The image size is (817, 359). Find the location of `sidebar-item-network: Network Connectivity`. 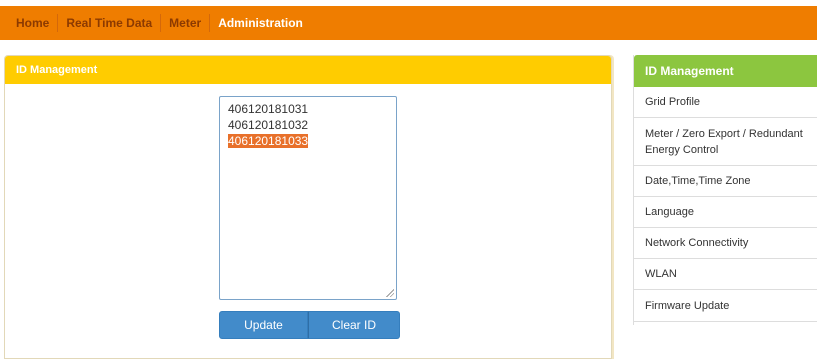

sidebar-item-network: Network Connectivity is located at coordinates (725, 243).